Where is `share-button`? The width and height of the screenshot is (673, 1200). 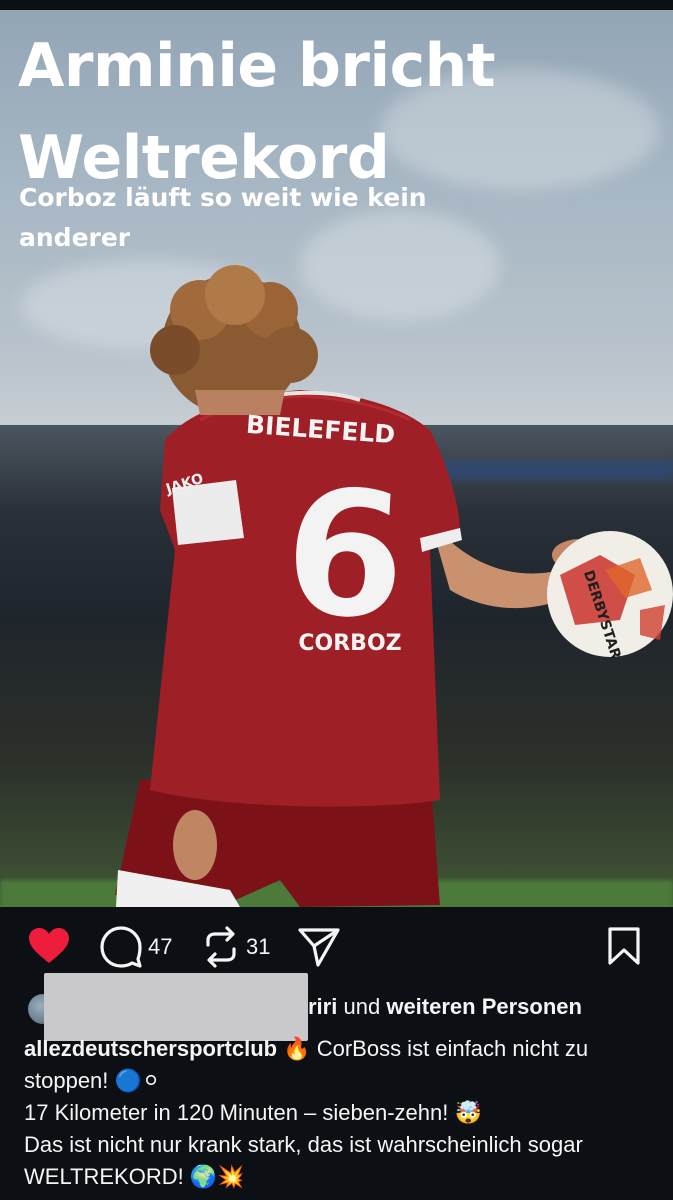
share-button is located at coordinates (319, 947).